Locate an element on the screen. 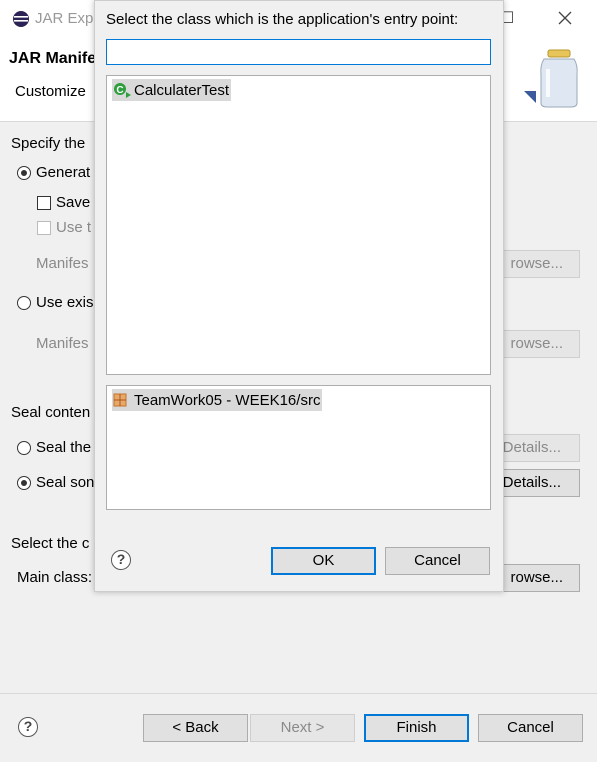  package-icon is located at coordinates (120, 400).